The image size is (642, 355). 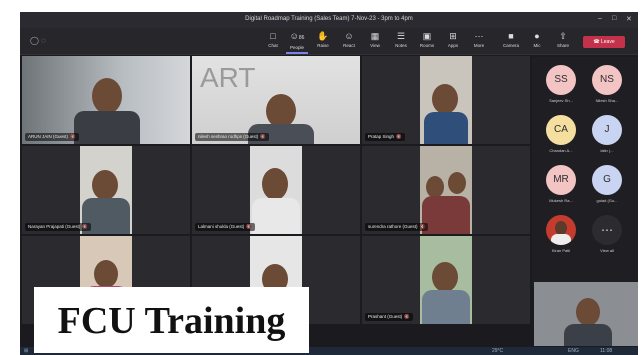 I want to click on more-participants-icon: ⋯, so click(x=607, y=230).